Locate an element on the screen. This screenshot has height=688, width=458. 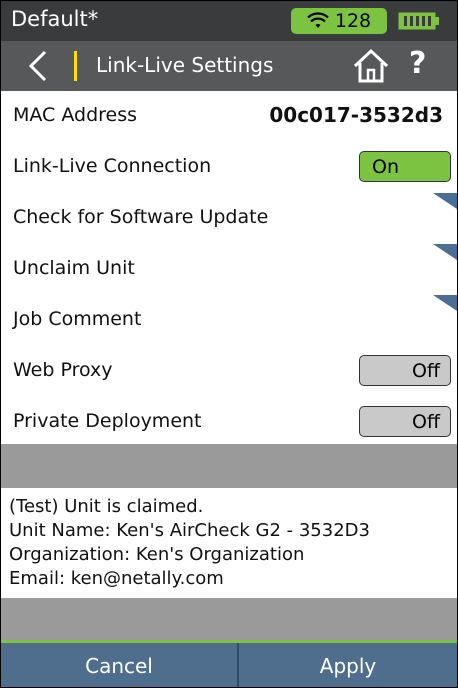
help-icon: ? is located at coordinates (417, 63).